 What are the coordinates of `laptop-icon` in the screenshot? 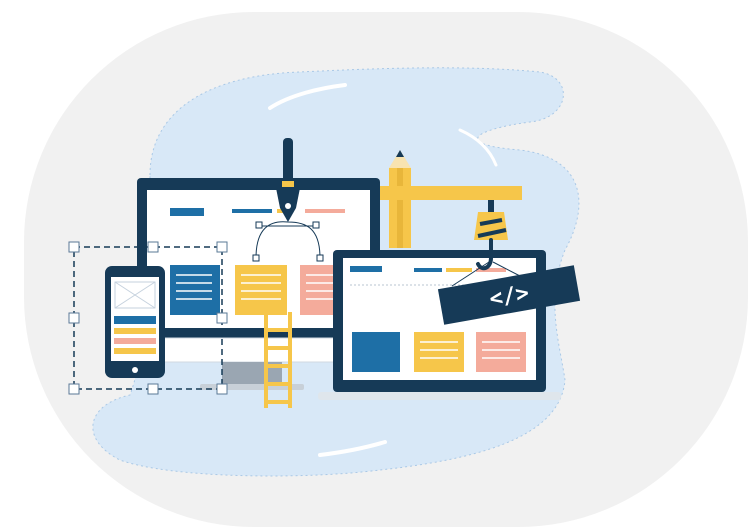 It's located at (439, 325).